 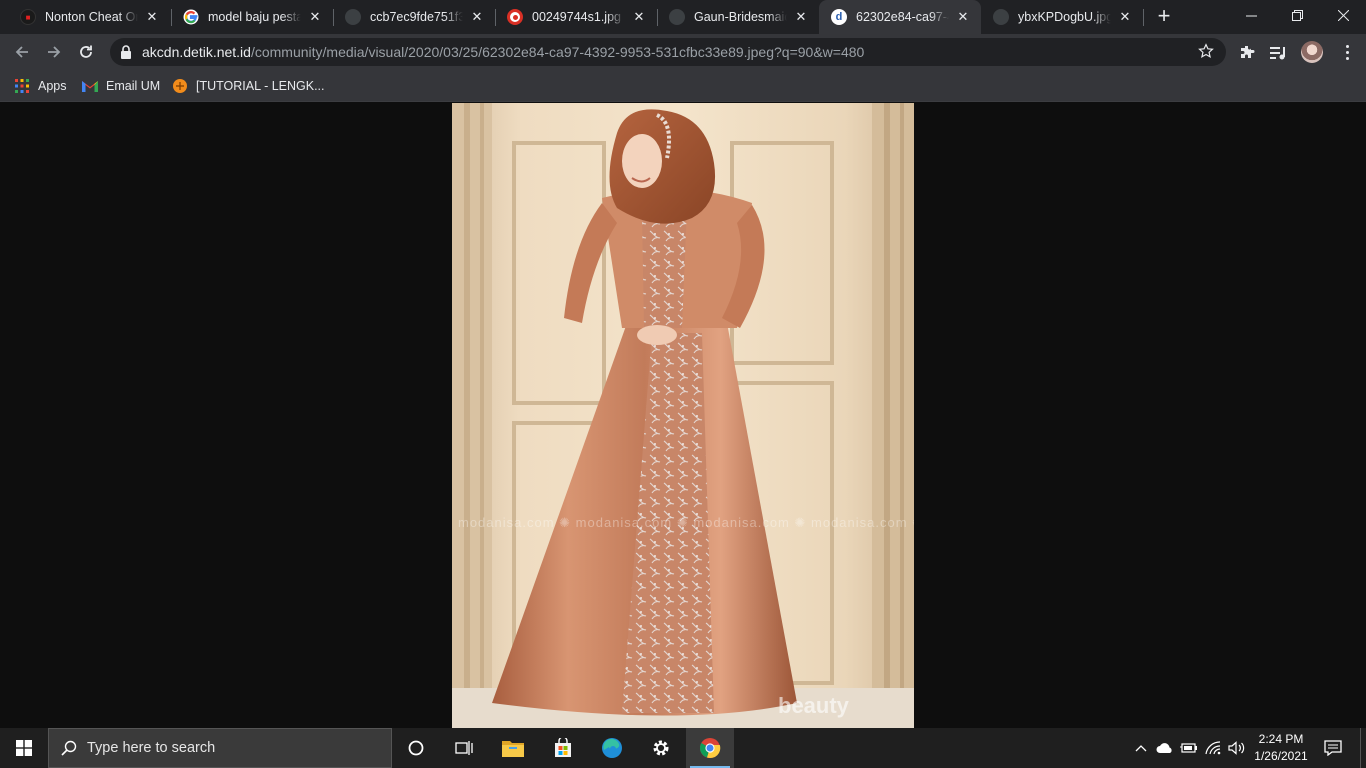 I want to click on browser-tab-active: d 62302e84-ca97-43 ✕, so click(x=900, y=17).